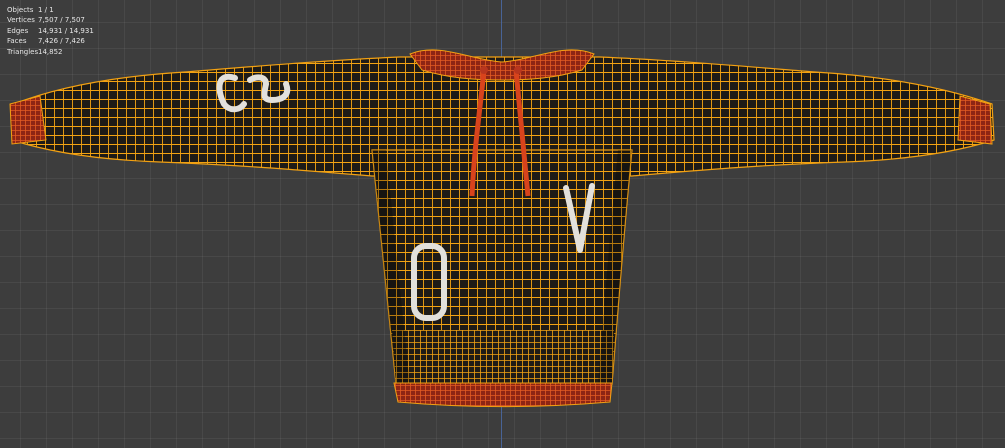 The height and width of the screenshot is (448, 1005). What do you see at coordinates (23, 51) in the screenshot?
I see `stat-label: Triangles` at bounding box center [23, 51].